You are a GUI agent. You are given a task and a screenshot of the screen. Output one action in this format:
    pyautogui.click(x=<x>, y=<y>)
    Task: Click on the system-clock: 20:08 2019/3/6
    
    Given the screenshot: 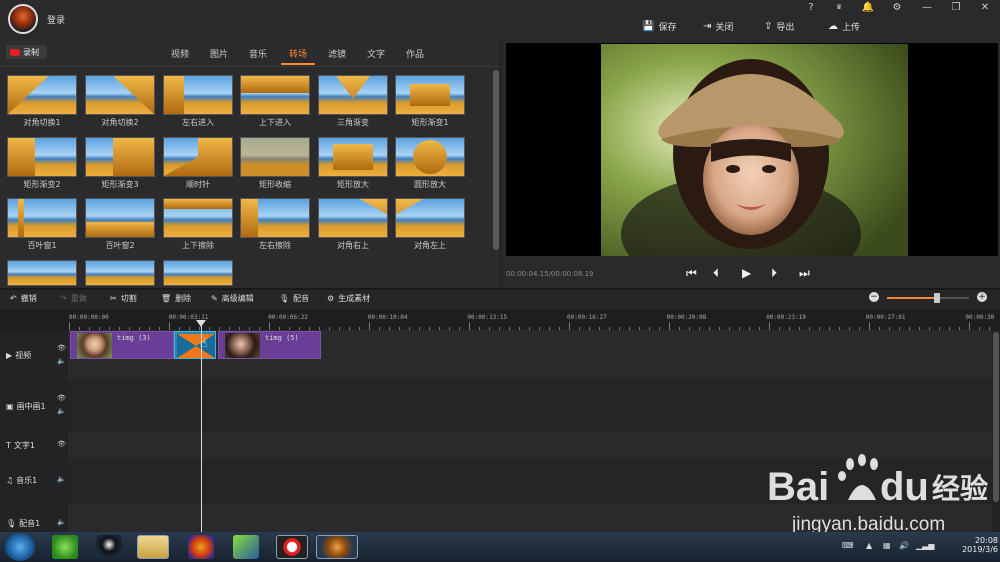 What is the action you would take?
    pyautogui.click(x=968, y=545)
    